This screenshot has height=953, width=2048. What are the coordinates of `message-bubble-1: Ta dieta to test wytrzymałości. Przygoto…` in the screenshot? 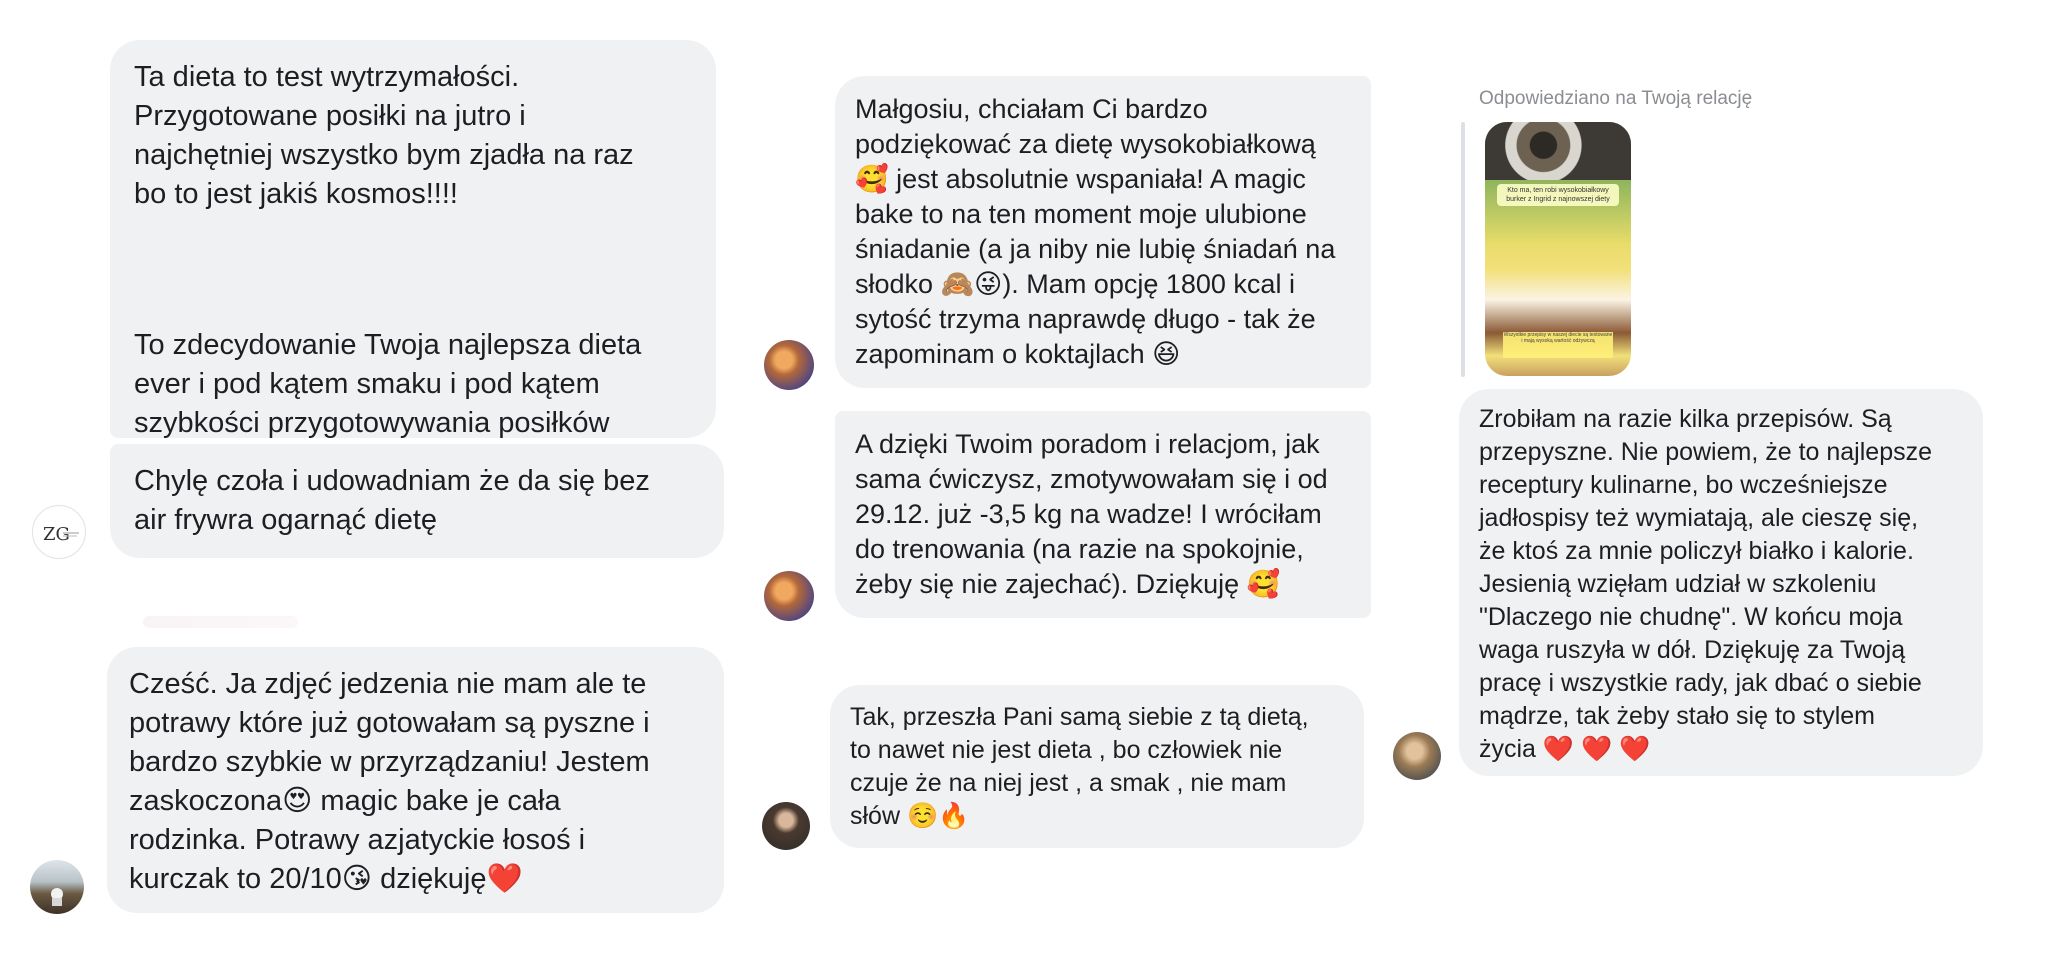 It's located at (413, 239).